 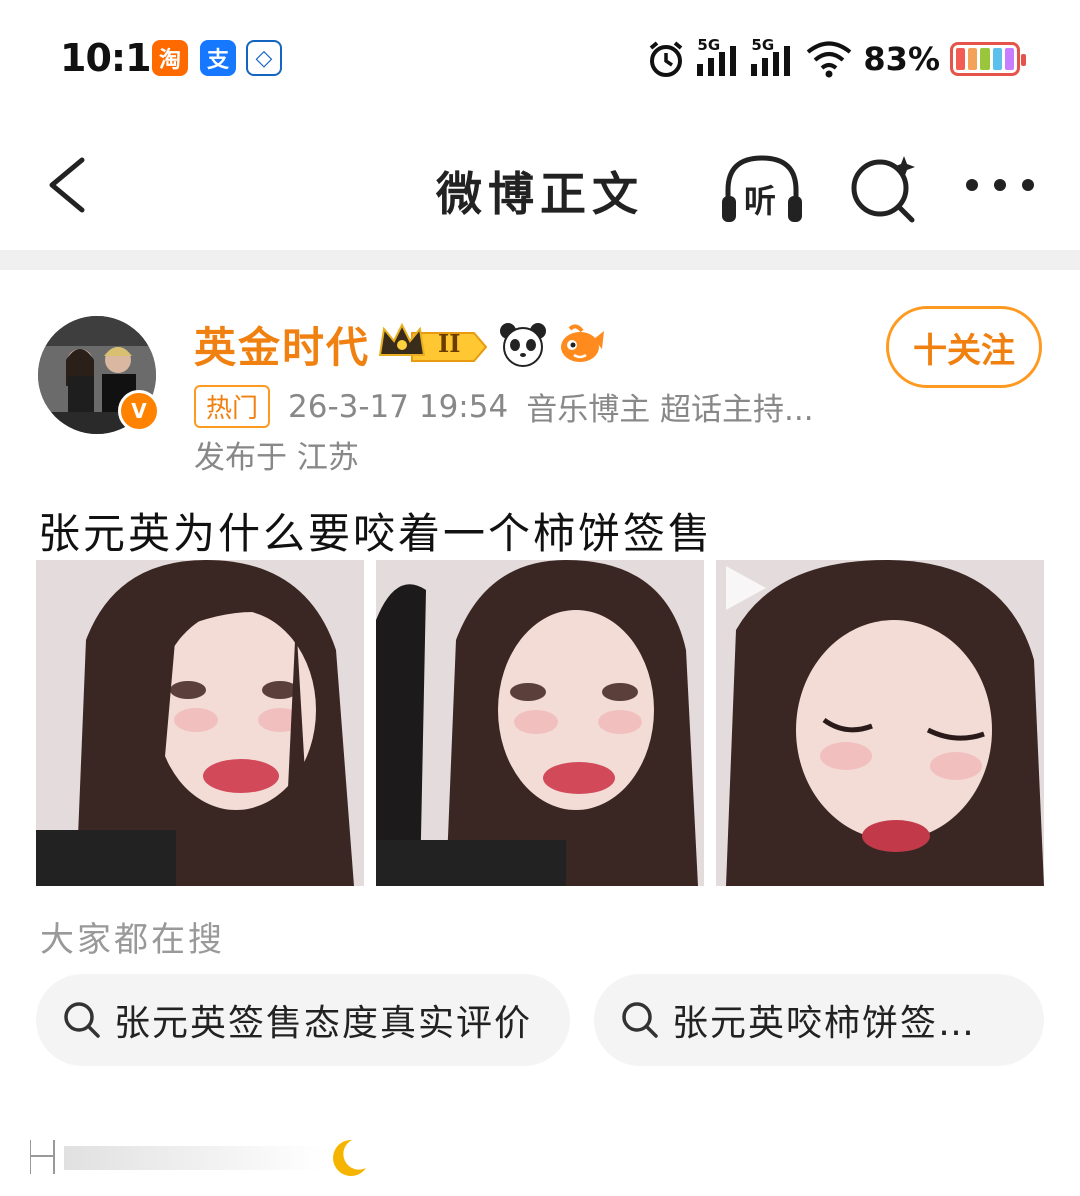 What do you see at coordinates (132, 940) in the screenshot?
I see `trending-search-heading: 大家都在搜` at bounding box center [132, 940].